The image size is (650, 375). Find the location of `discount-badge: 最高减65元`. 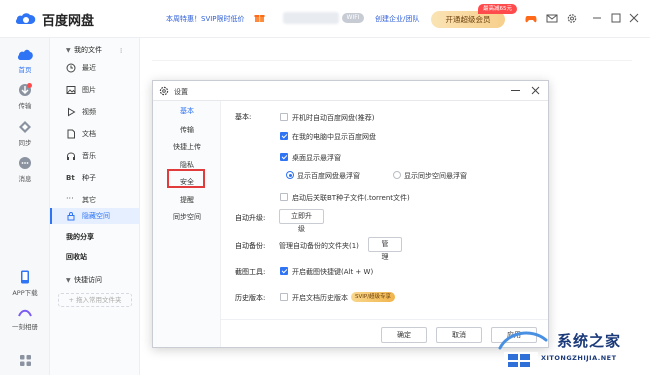

discount-badge: 最高减65元 is located at coordinates (497, 9).